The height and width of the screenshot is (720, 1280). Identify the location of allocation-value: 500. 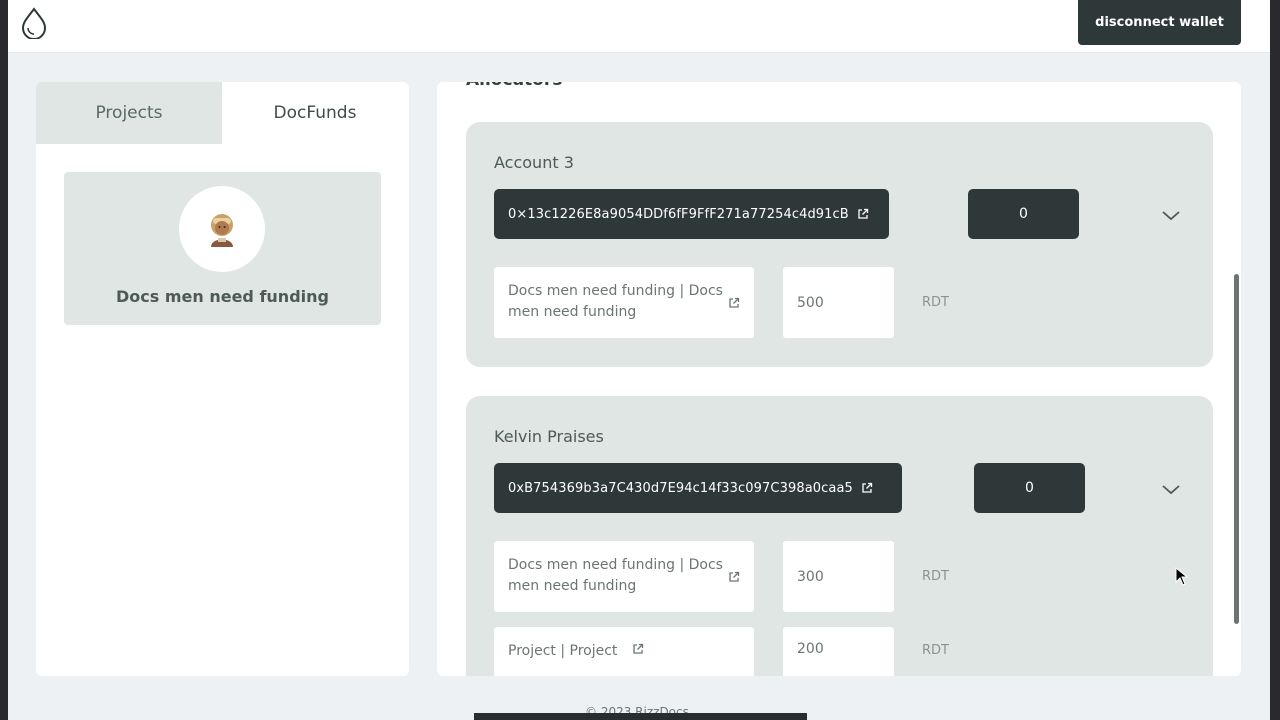
(838, 302).